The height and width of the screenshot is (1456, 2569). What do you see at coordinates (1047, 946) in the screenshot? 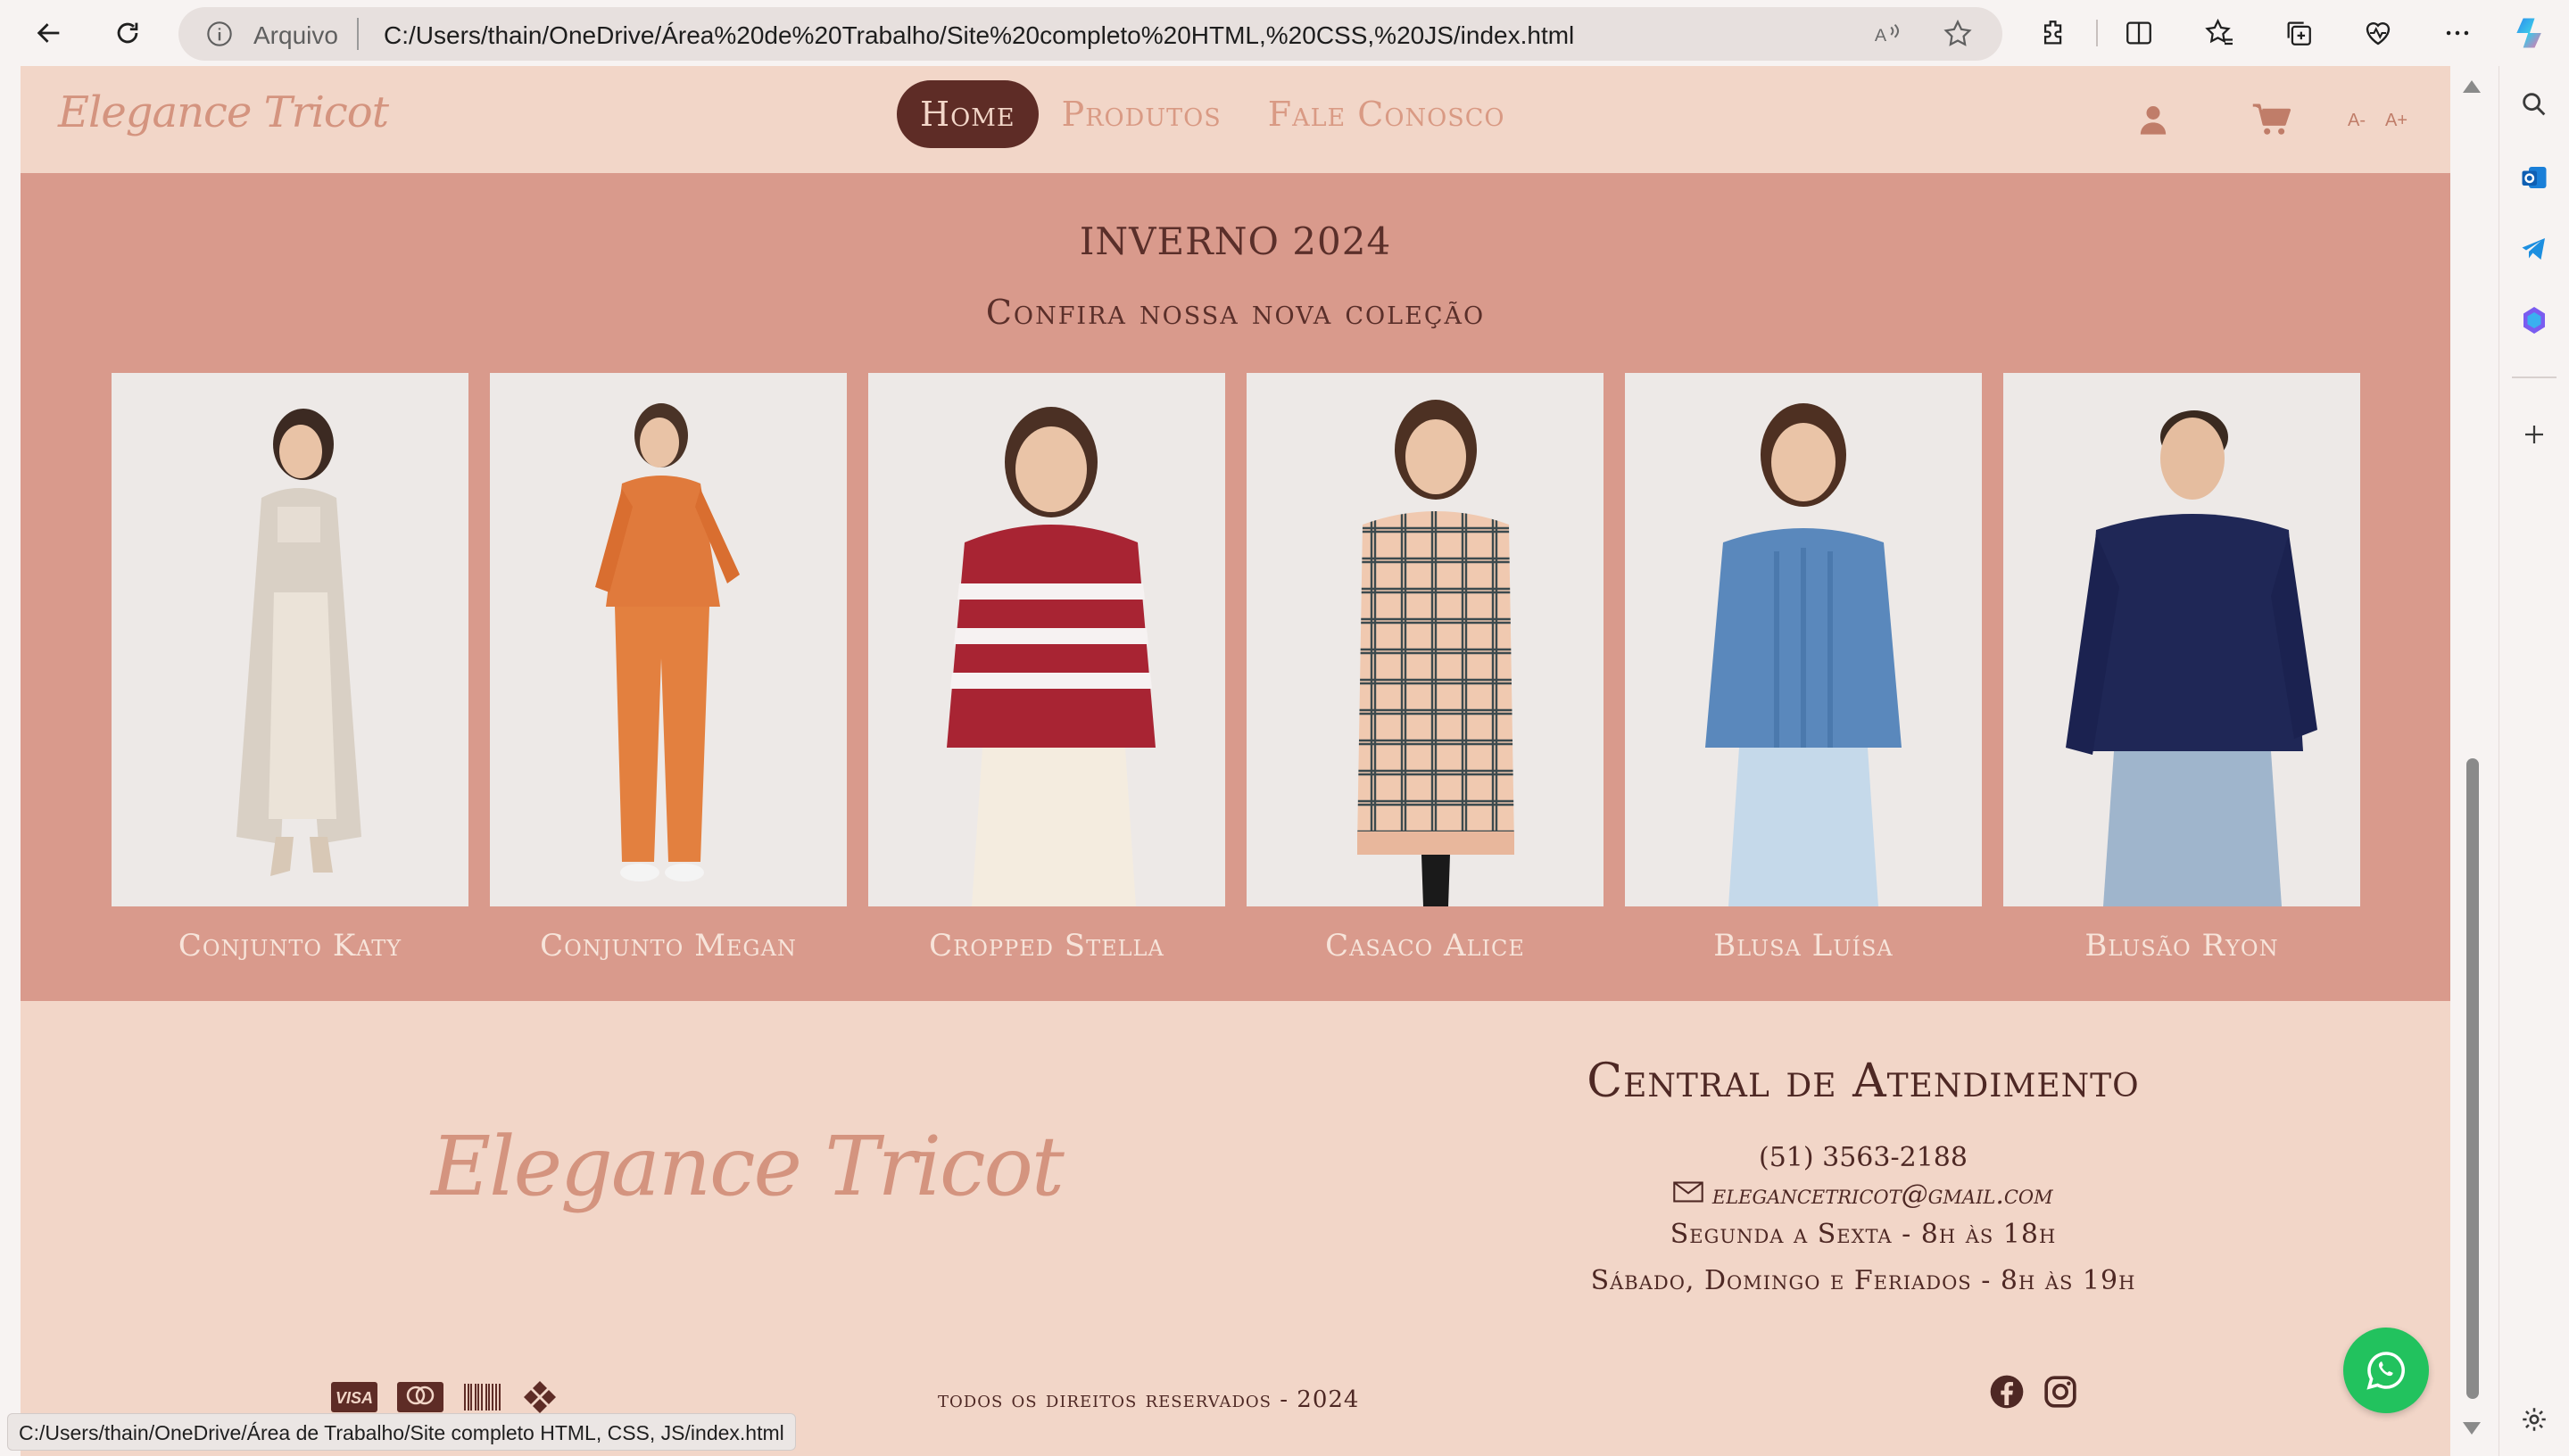
I see `product-name: Cropped Stella` at bounding box center [1047, 946].